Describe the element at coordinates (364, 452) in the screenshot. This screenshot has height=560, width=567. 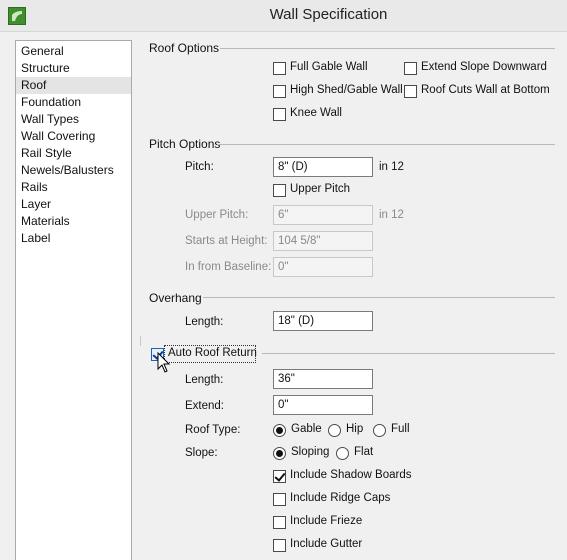
I see `slope-flat-label: Flat` at that location.